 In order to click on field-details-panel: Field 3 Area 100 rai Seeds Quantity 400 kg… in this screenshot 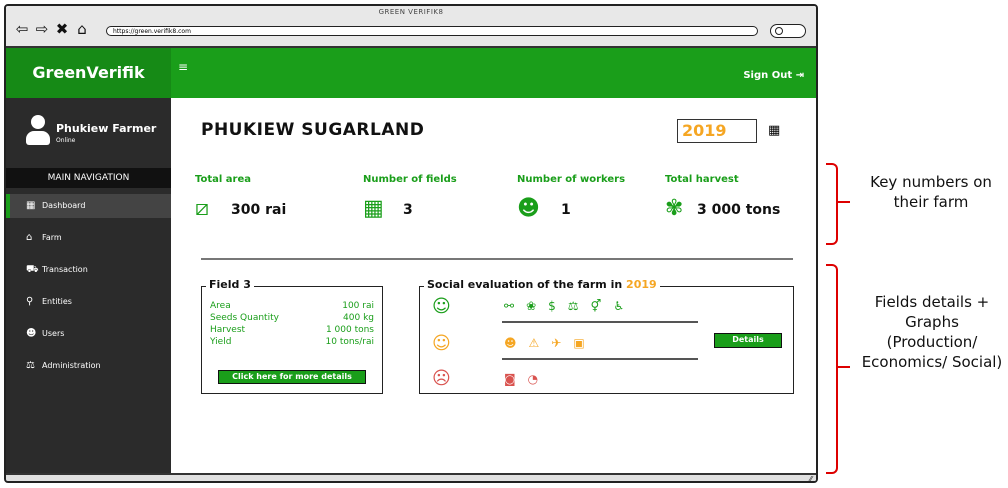, I will do `click(292, 336)`.